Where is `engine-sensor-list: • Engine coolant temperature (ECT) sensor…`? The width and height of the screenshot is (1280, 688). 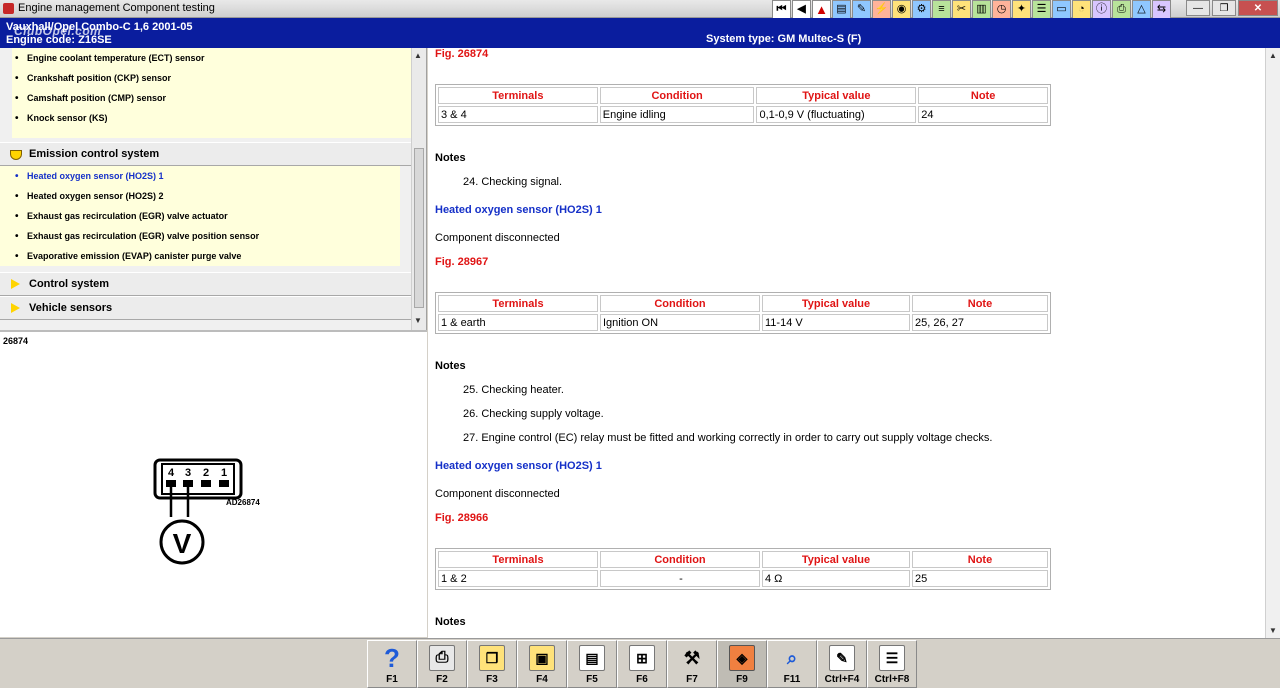
engine-sensor-list: • Engine coolant temperature (ECT) sensor… is located at coordinates (212, 93).